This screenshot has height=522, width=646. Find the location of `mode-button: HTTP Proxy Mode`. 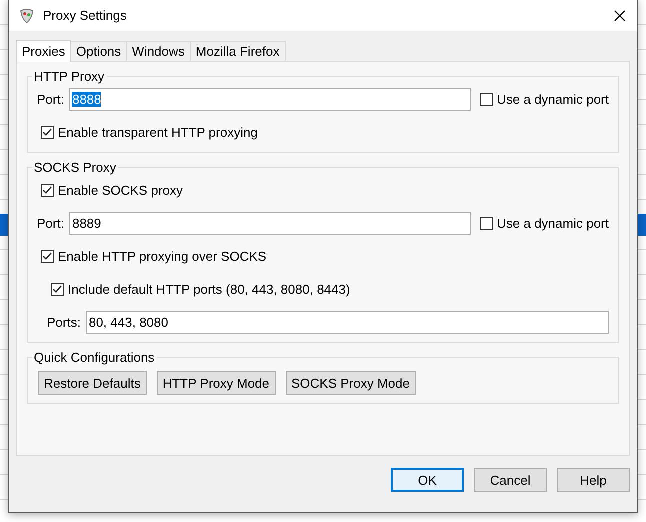

mode-button: HTTP Proxy Mode is located at coordinates (216, 383).